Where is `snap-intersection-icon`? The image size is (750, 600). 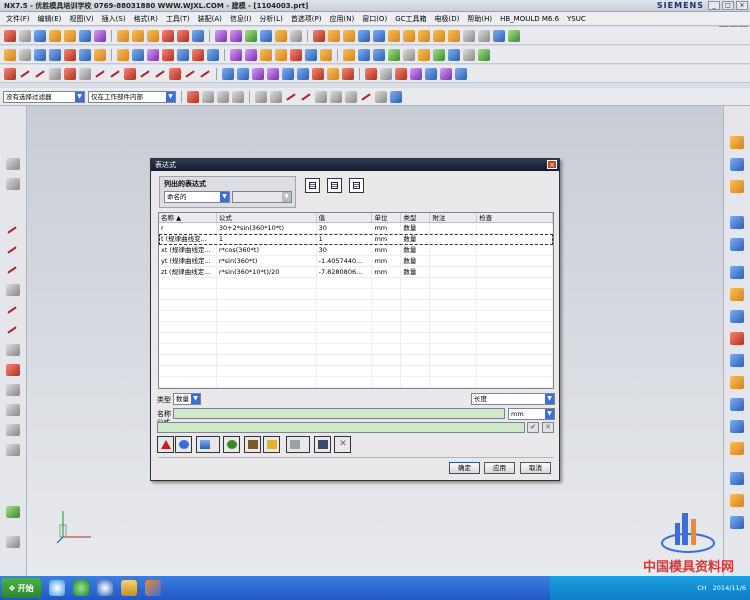 snap-intersection-icon is located at coordinates (381, 96).